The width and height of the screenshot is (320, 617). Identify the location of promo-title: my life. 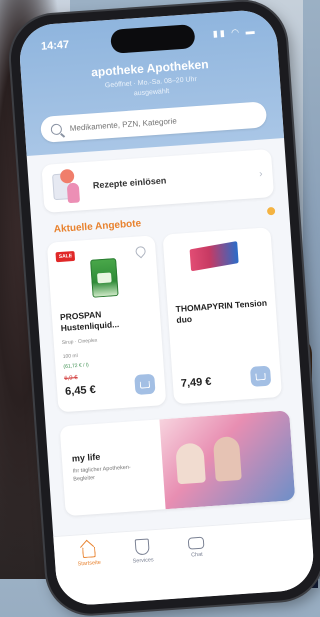
(86, 457).